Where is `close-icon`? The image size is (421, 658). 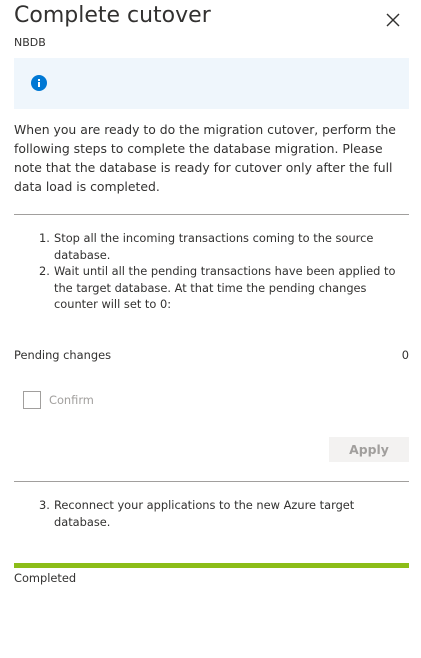
close-icon is located at coordinates (393, 20).